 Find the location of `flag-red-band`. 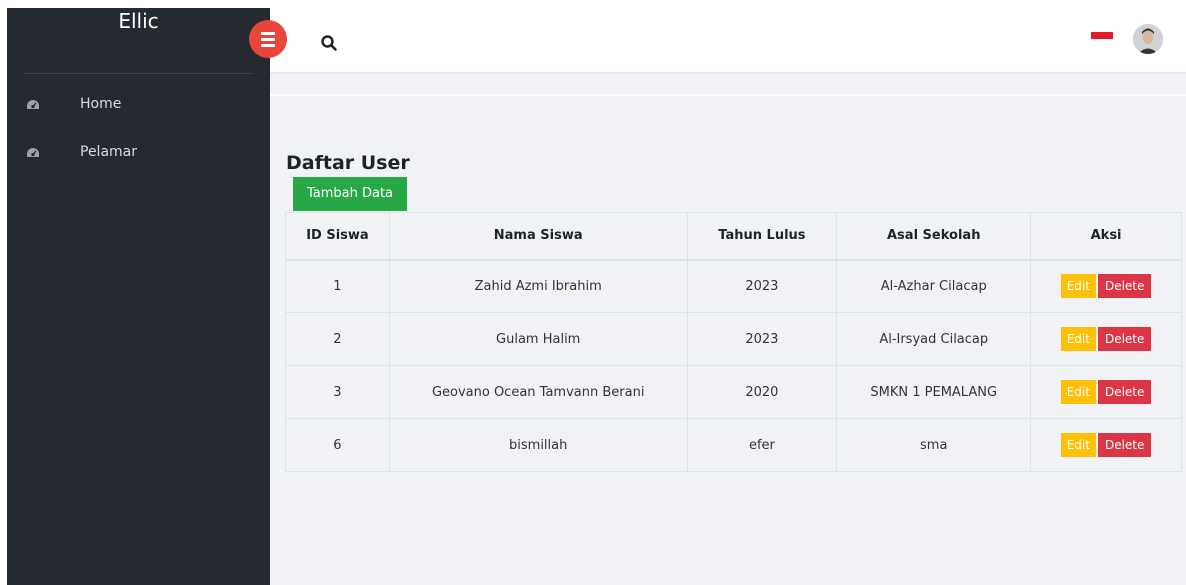

flag-red-band is located at coordinates (1102, 35).